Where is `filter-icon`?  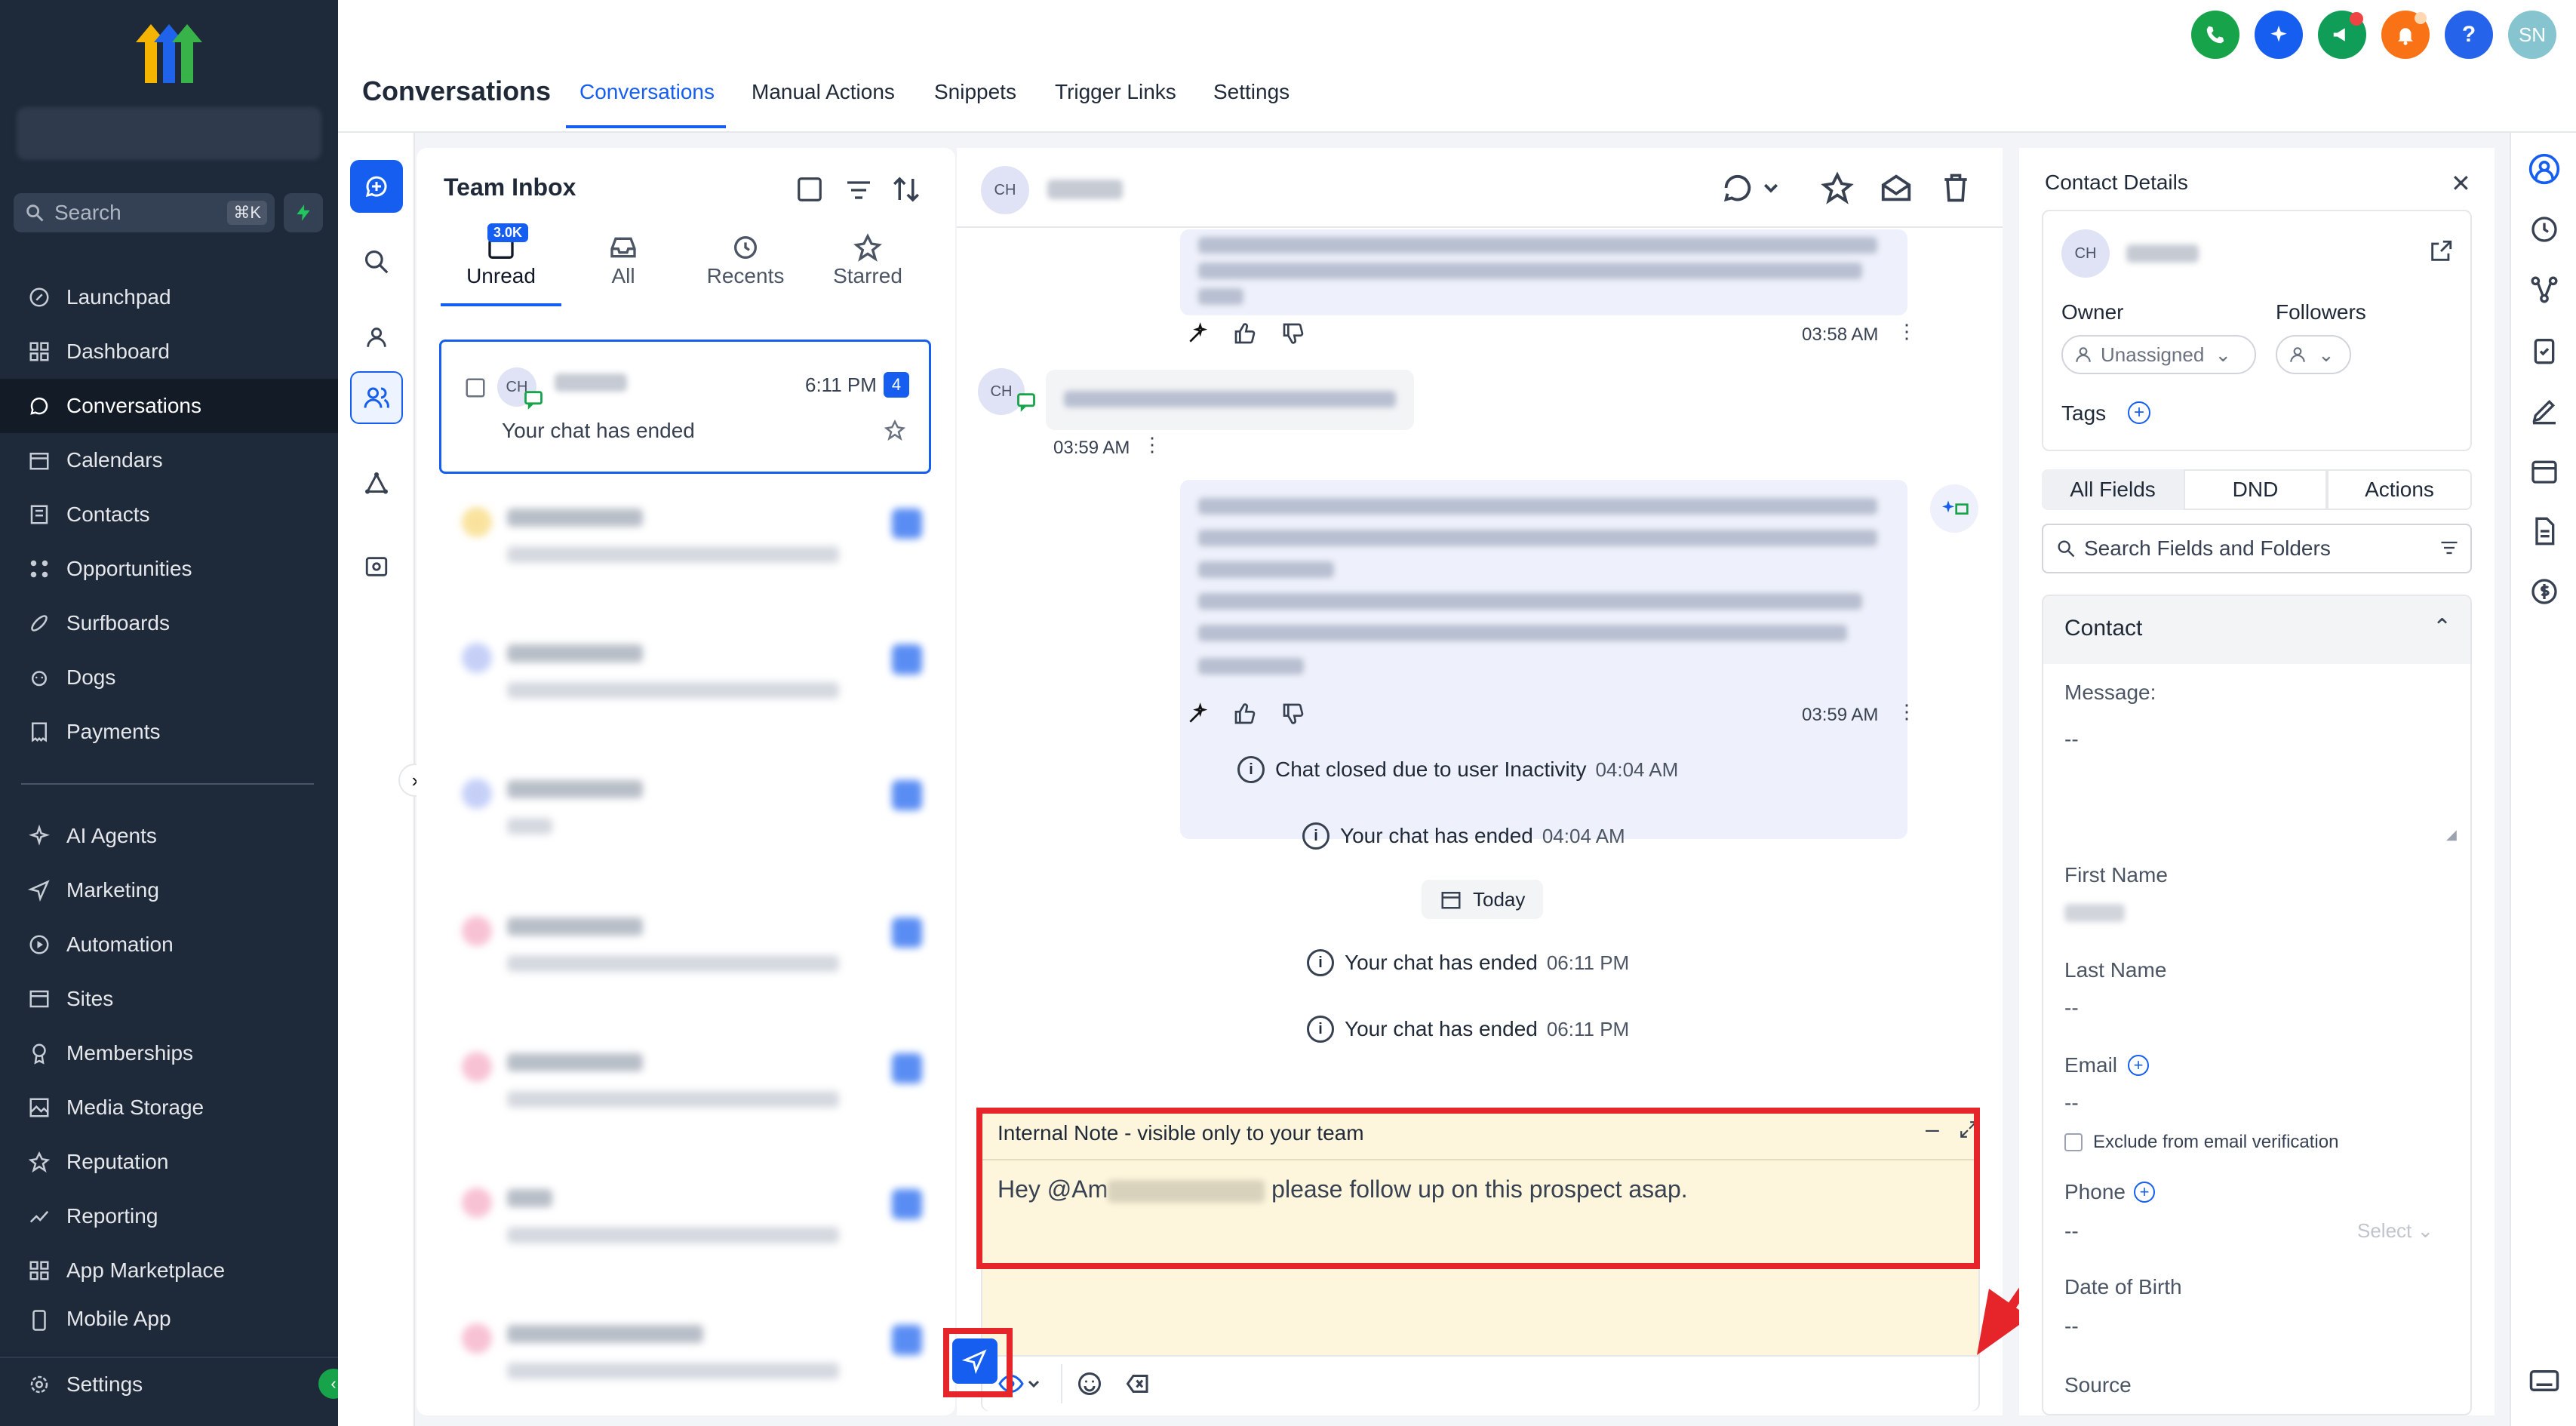
filter-icon is located at coordinates (2449, 547).